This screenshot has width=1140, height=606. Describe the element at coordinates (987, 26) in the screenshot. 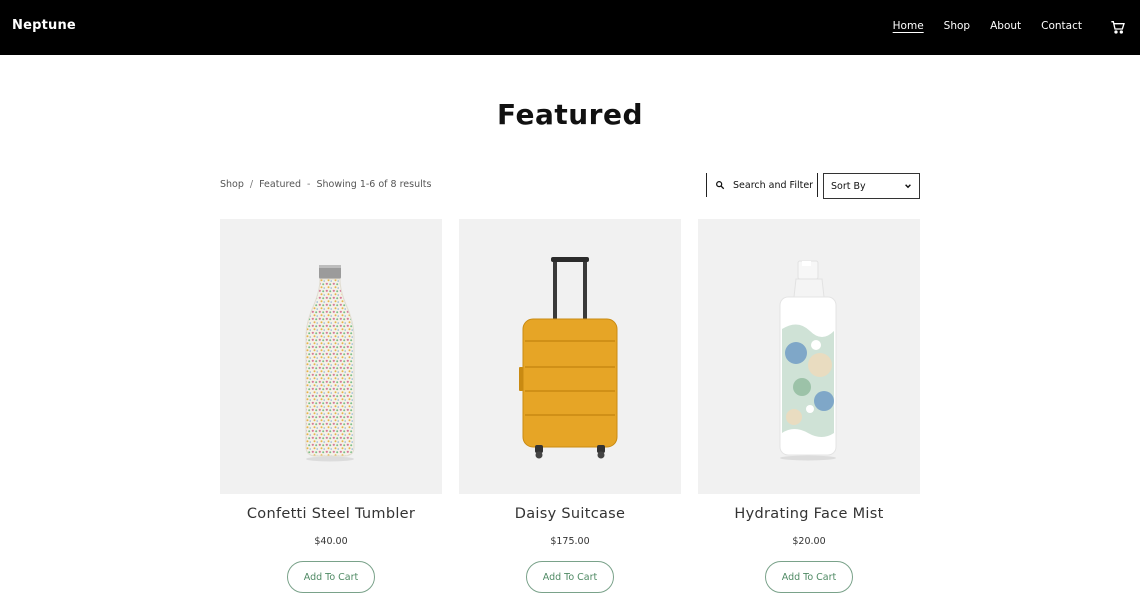

I see `main-nav: Home Shop About Contact` at that location.